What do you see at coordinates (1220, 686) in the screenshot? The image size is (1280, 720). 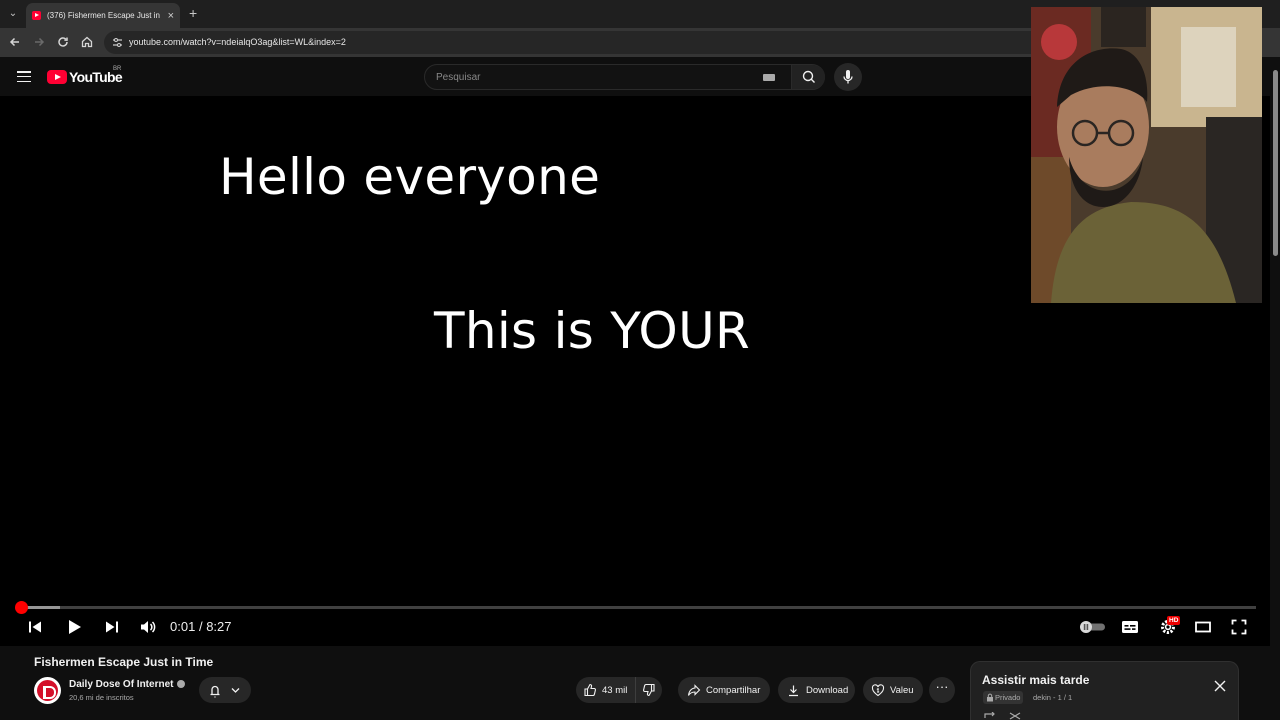 I see `close-icon` at bounding box center [1220, 686].